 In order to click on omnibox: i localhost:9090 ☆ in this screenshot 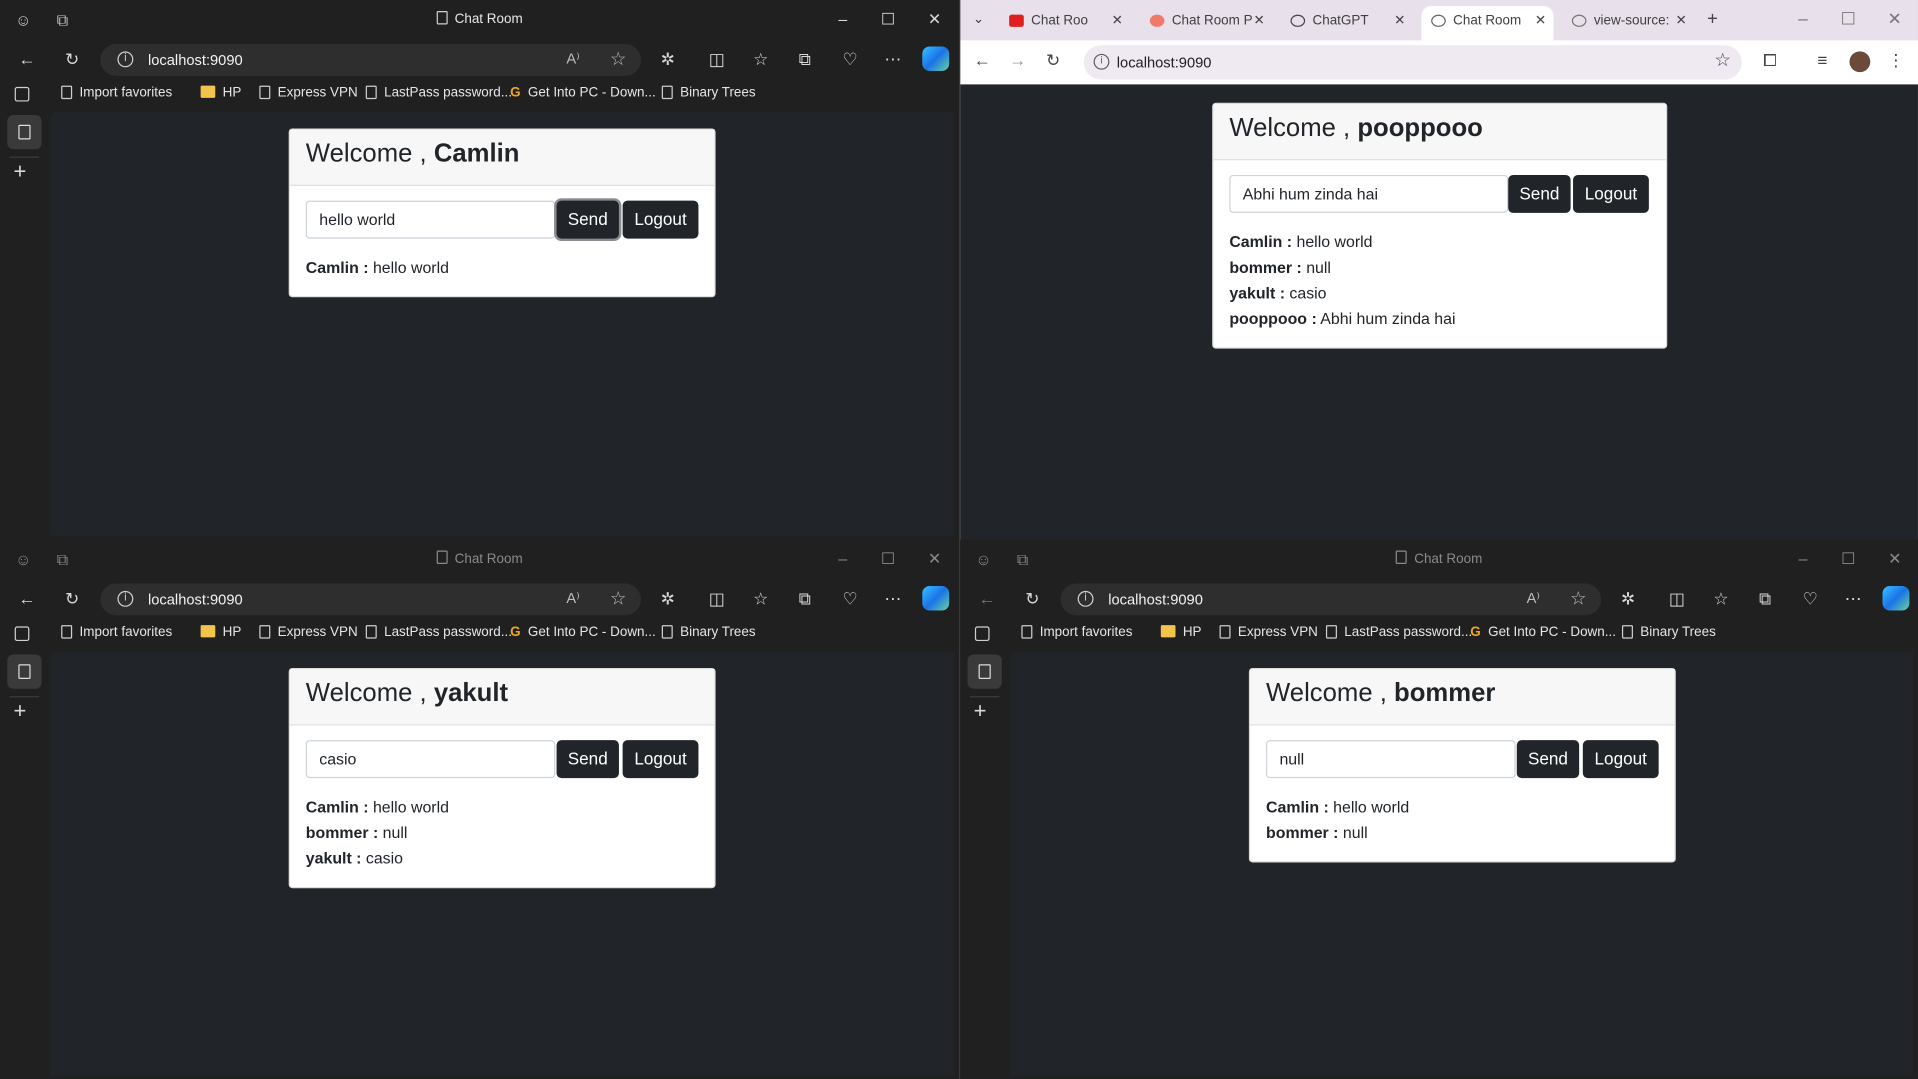, I will do `click(1412, 62)`.